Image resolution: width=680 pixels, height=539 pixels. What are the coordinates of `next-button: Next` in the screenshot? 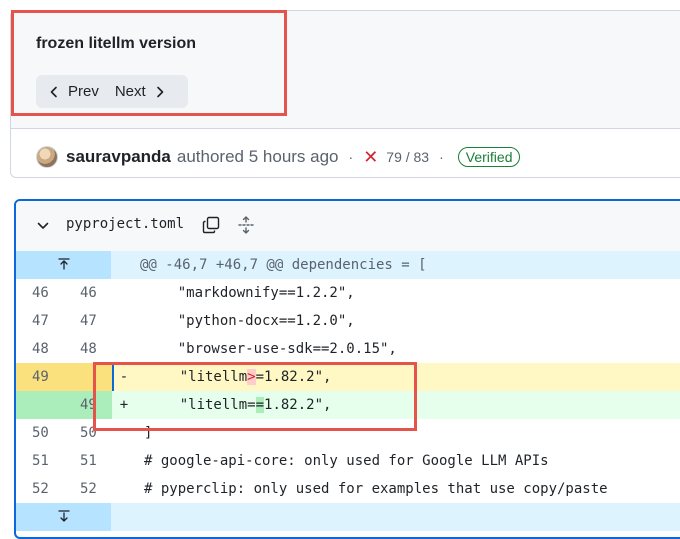 It's located at (144, 91).